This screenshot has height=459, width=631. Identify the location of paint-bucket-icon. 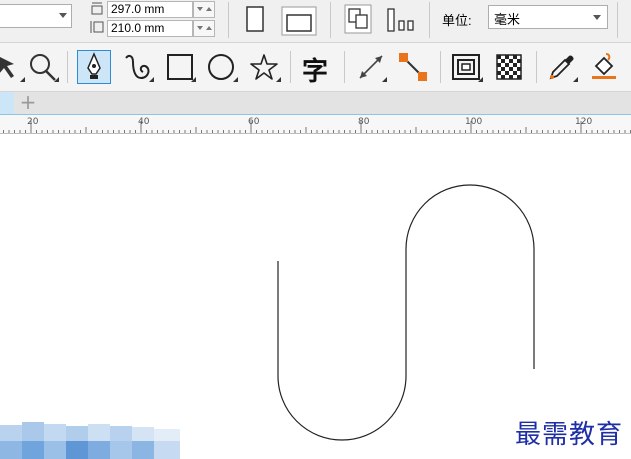
(604, 66).